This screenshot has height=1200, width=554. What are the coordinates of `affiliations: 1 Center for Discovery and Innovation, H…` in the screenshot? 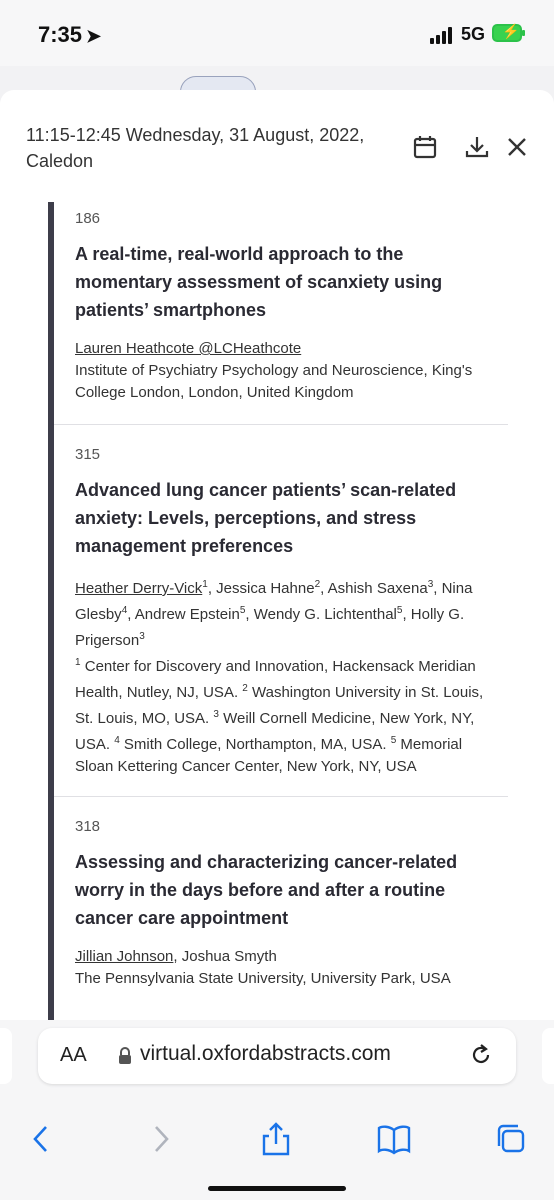 It's located at (279, 716).